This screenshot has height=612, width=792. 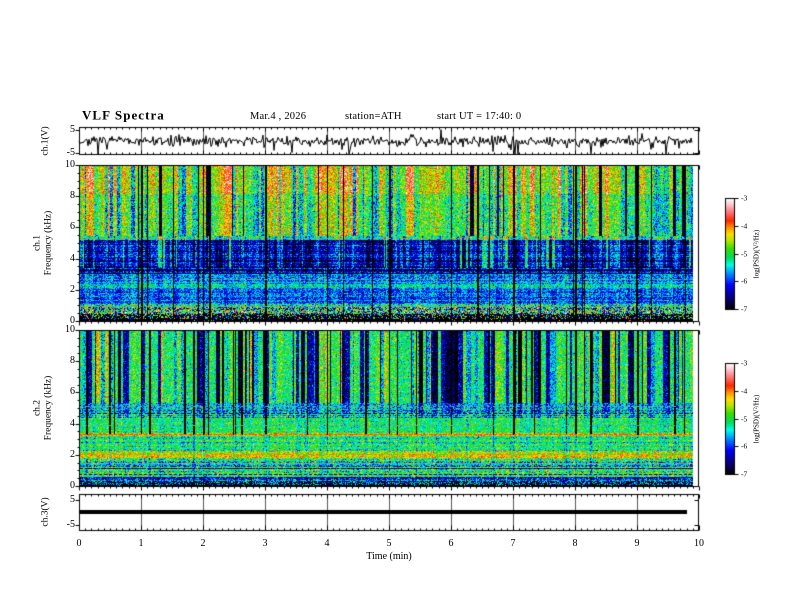 I want to click on colorbar1-unit-label: log(PSD)(V²/Hz), so click(x=756, y=254).